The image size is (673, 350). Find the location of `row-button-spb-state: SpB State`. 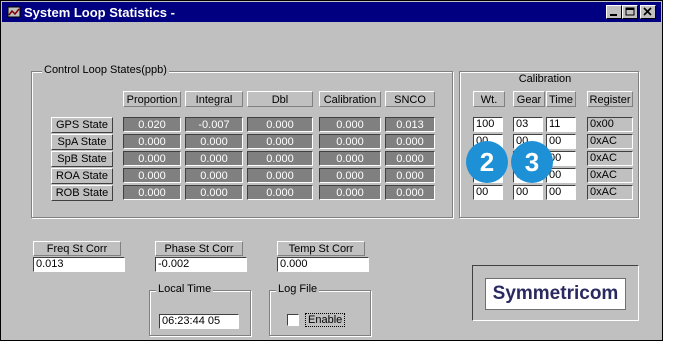

row-button-spb-state: SpB State is located at coordinates (82, 159).